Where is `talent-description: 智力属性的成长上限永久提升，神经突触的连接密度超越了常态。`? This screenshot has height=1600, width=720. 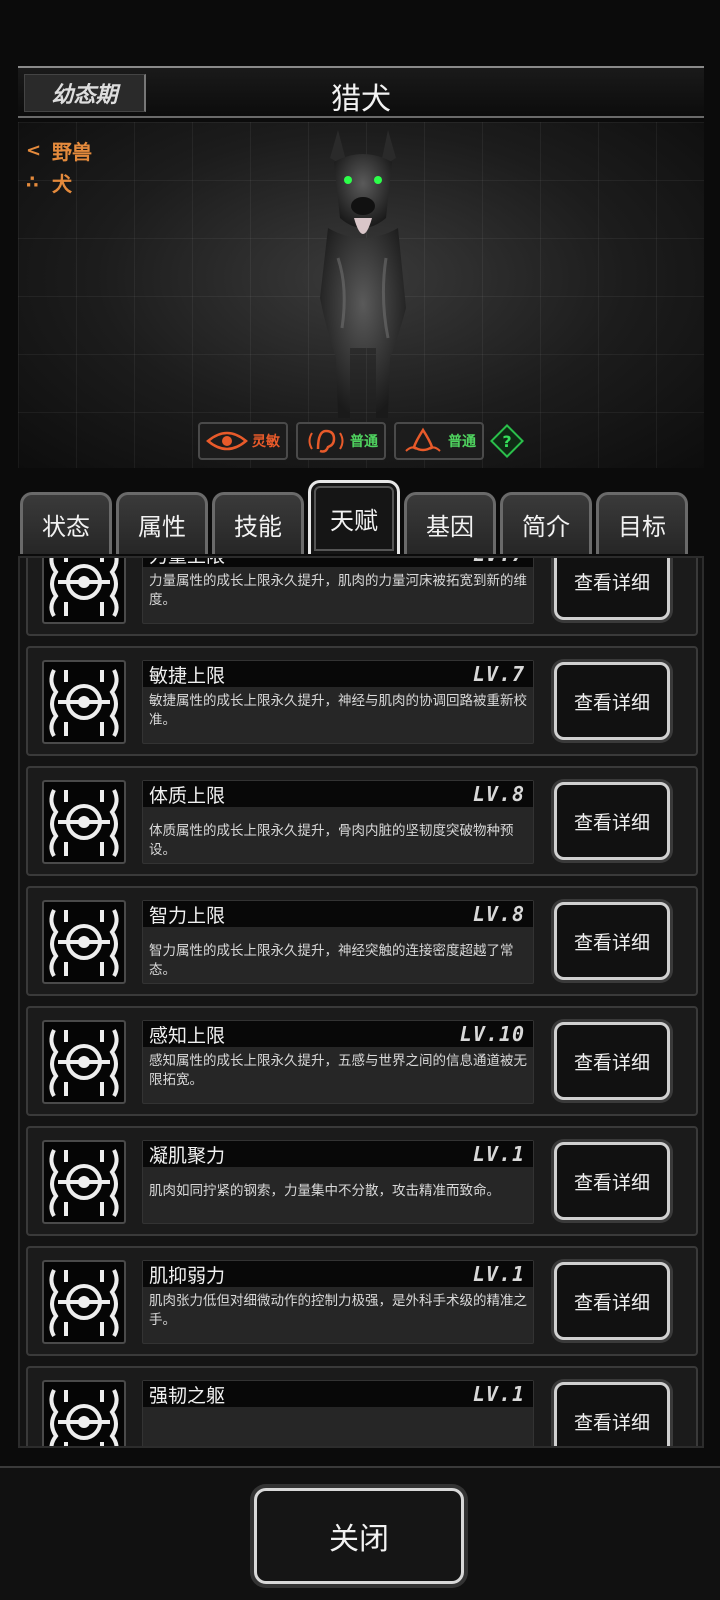 talent-description: 智力属性的成长上限永久提升，神经突触的连接密度超越了常态。 is located at coordinates (331, 960).